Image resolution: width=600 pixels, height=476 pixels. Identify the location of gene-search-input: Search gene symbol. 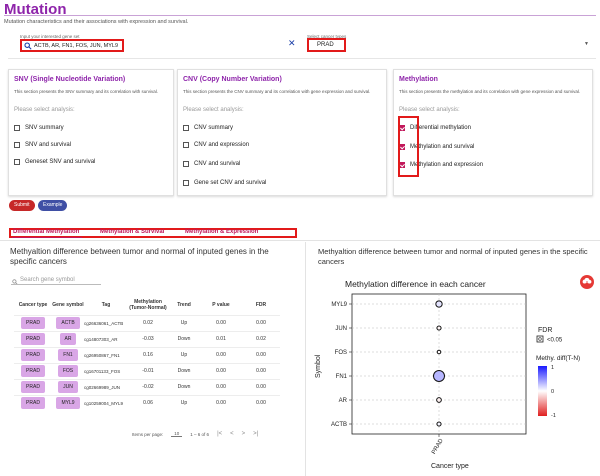
(56, 281).